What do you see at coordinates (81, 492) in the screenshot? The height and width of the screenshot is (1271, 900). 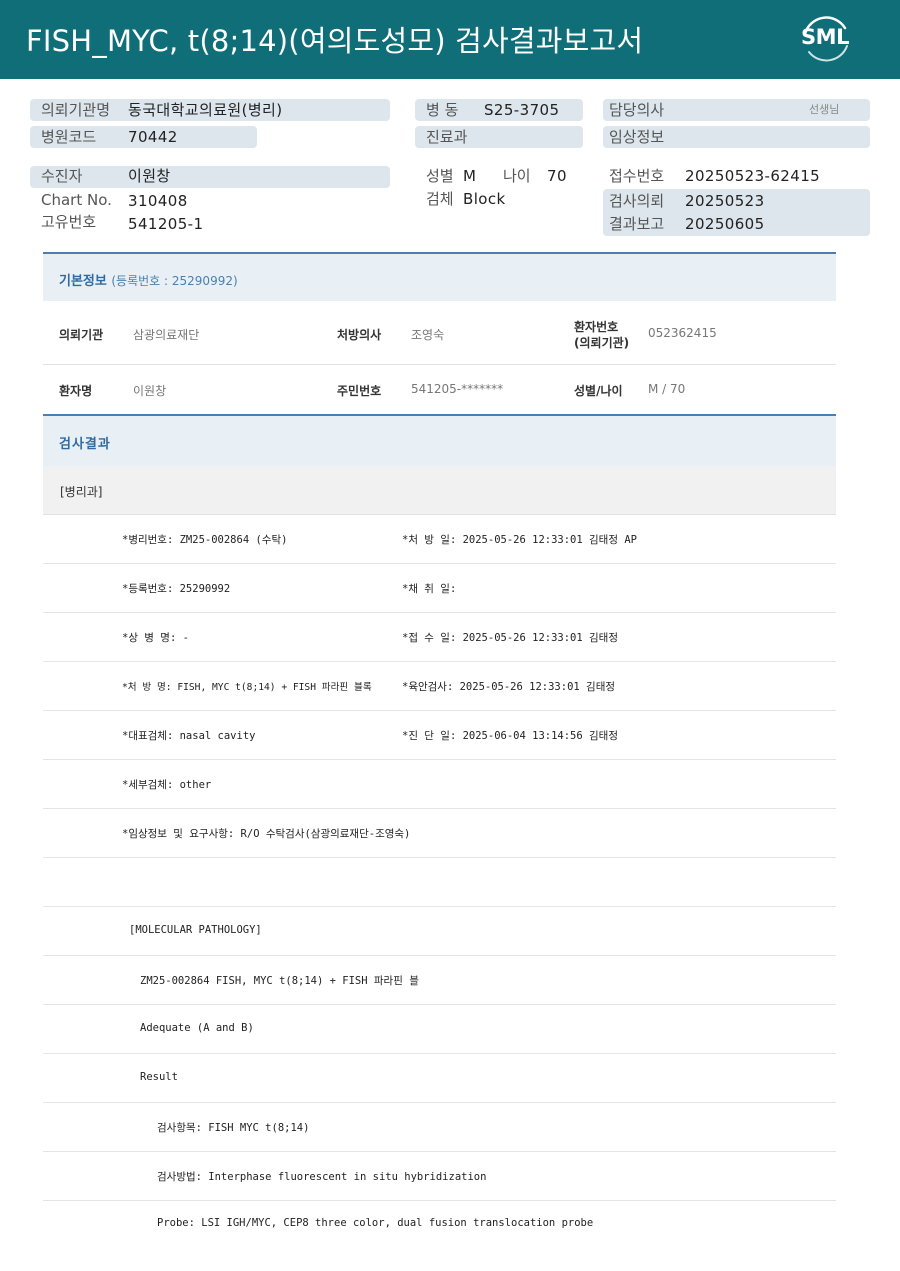 I see `department-label: [병리과]` at bounding box center [81, 492].